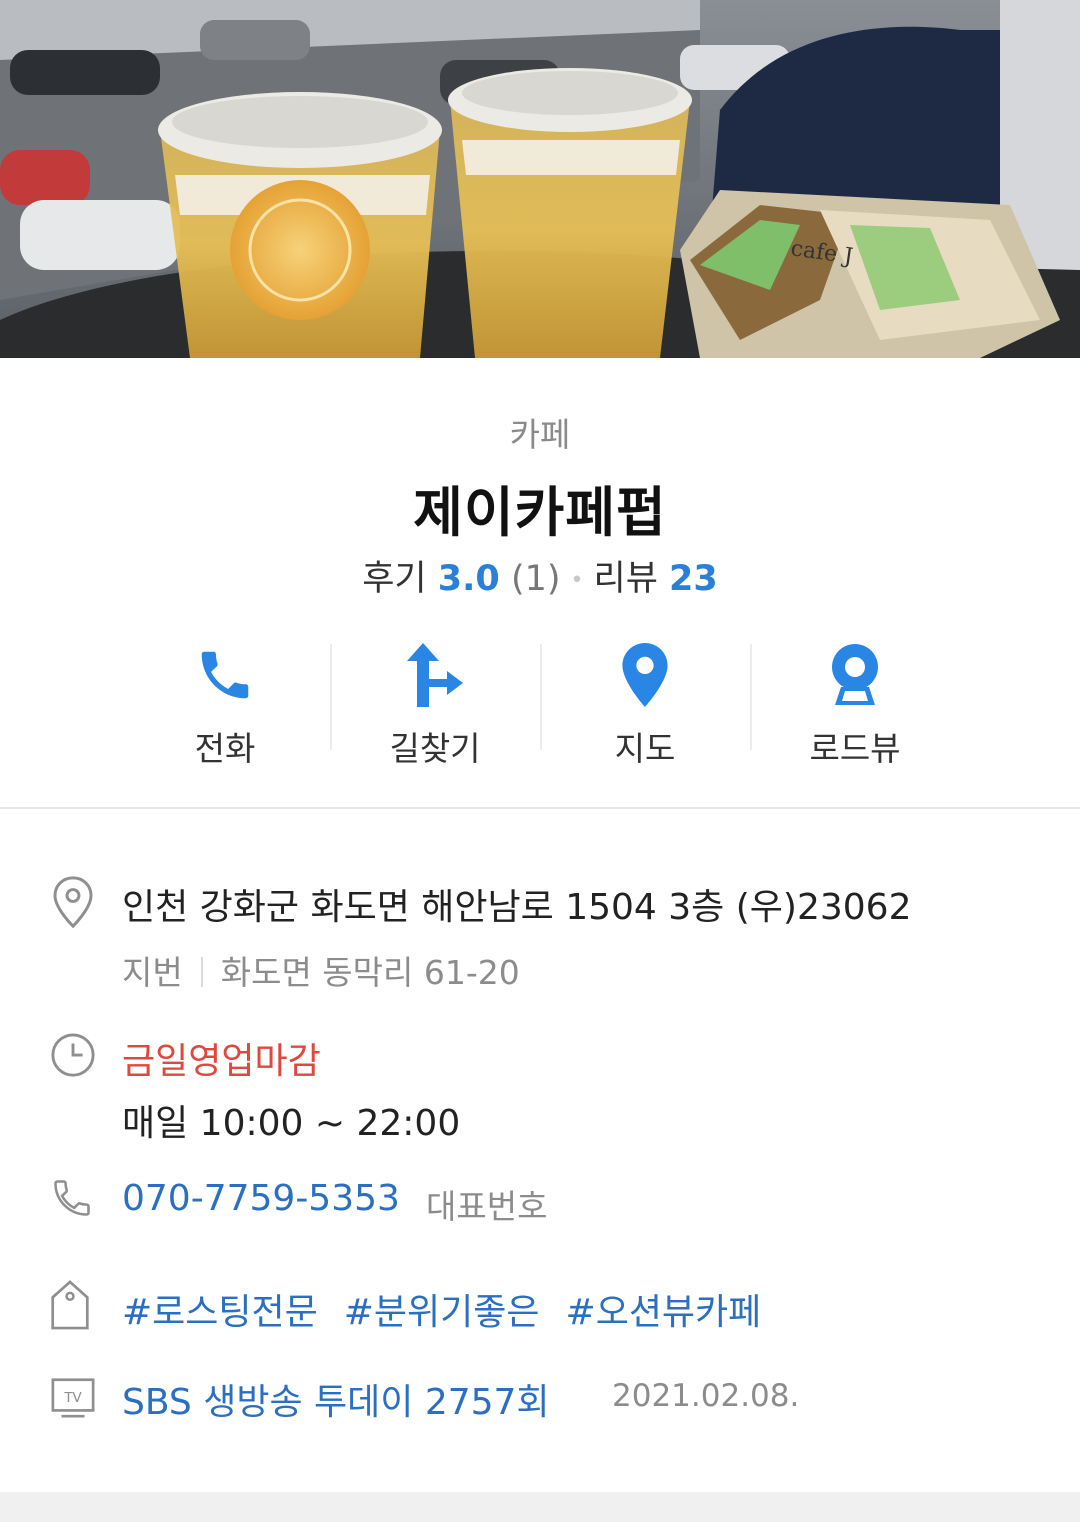 Image resolution: width=1080 pixels, height=1522 pixels. Describe the element at coordinates (645, 675) in the screenshot. I see `map-pin-icon` at that location.